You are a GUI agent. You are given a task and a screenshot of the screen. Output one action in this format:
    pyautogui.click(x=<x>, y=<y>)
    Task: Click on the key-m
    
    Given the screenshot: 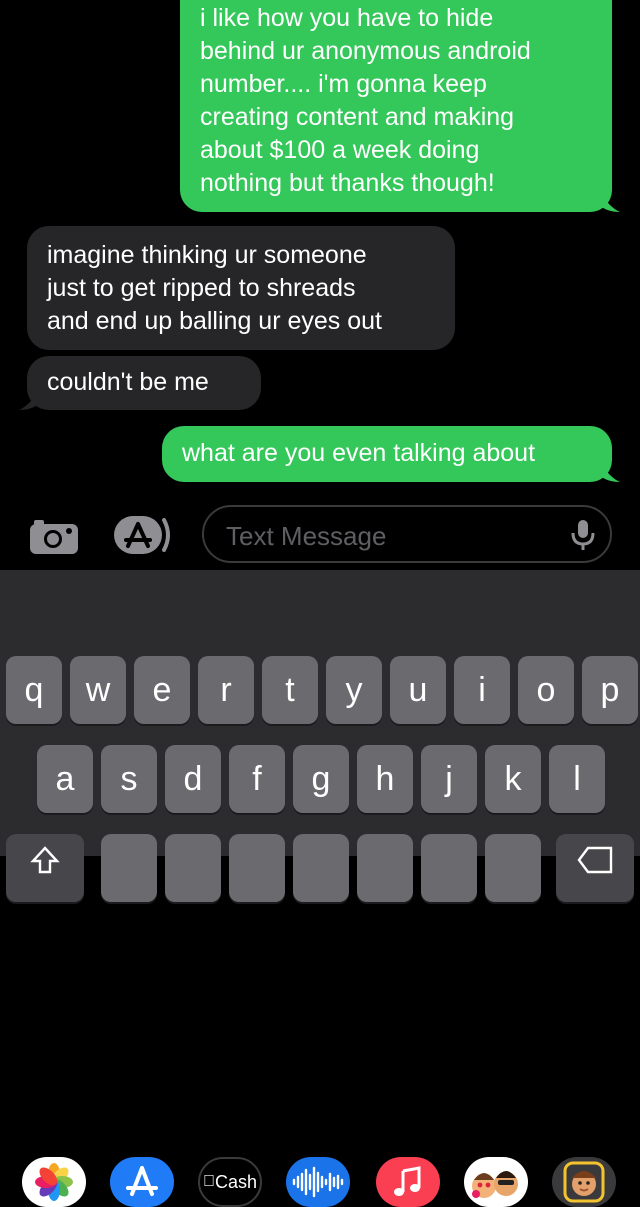 What is the action you would take?
    pyautogui.click(x=513, y=868)
    